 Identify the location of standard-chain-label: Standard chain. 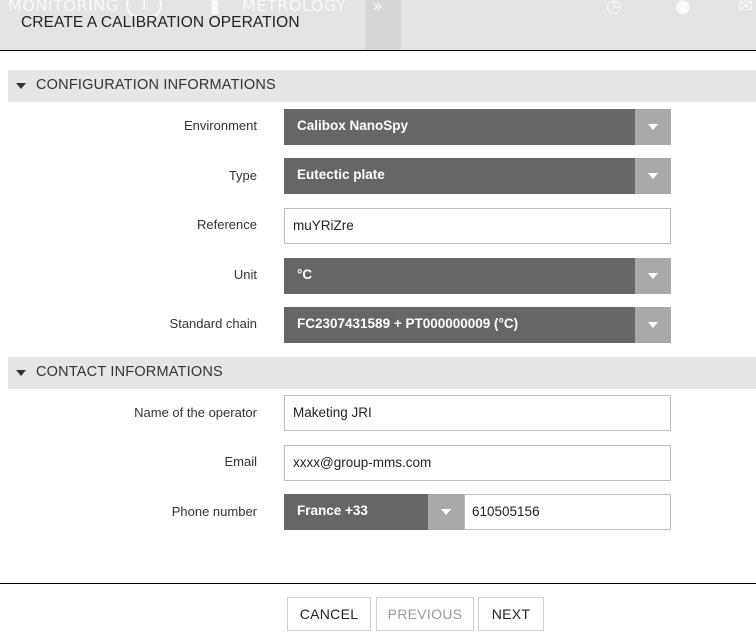
(213, 323).